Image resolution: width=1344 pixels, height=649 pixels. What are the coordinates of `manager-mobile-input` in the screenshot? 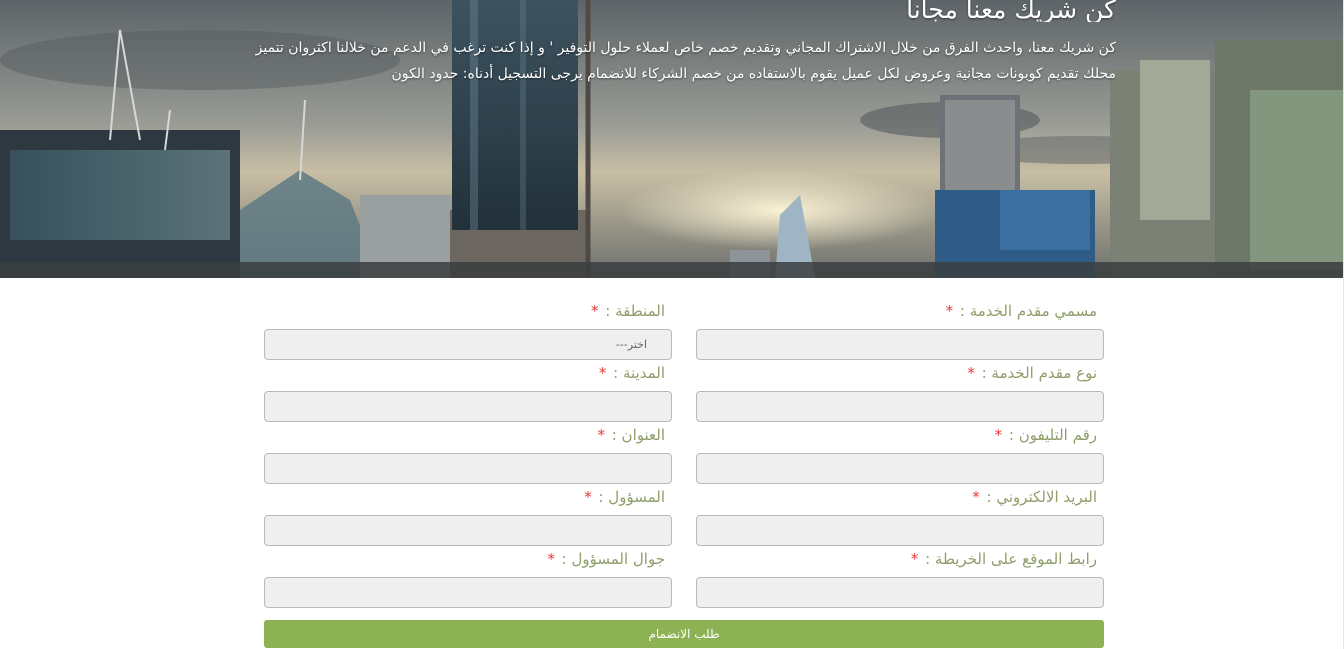 It's located at (468, 592).